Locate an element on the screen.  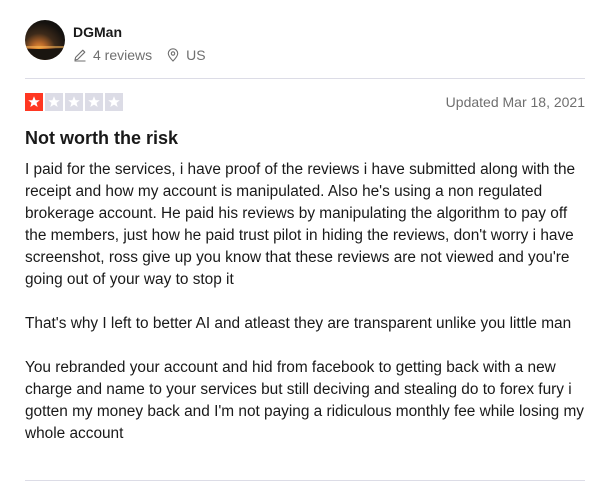
reviewer-meta: 4 reviews US is located at coordinates (139, 55).